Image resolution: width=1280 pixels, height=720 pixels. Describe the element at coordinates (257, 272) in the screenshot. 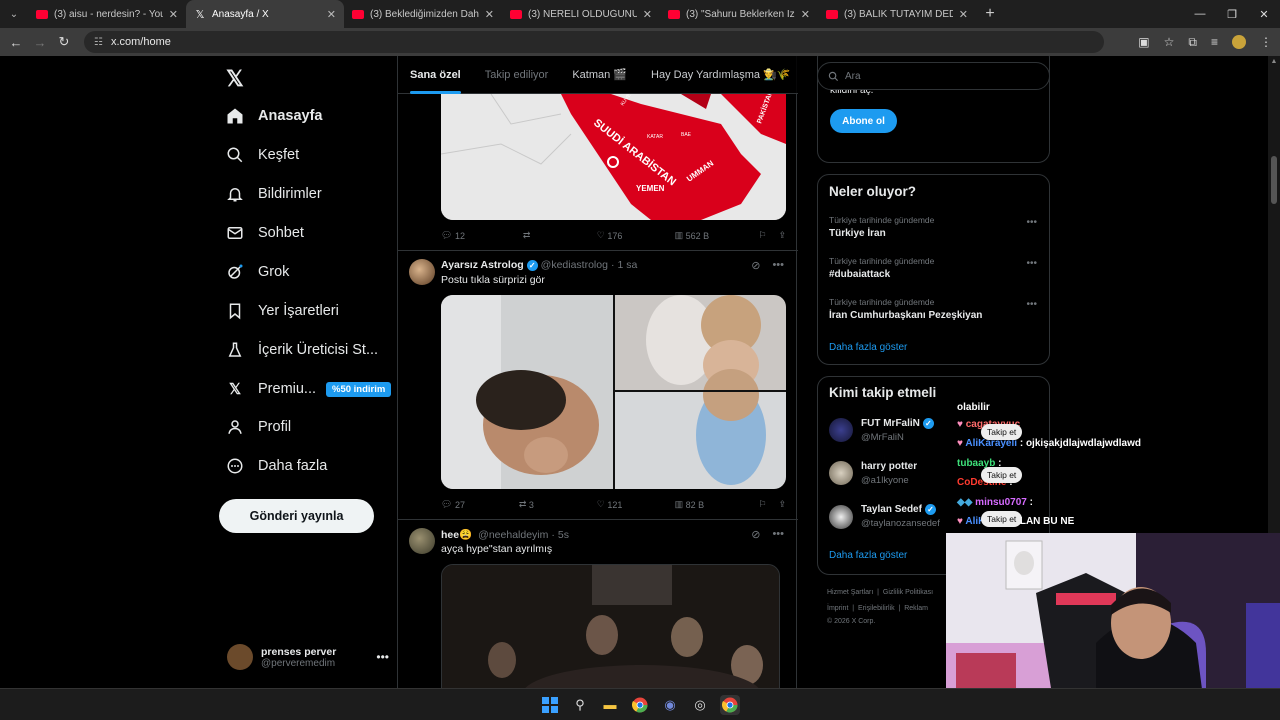

I see `sidebar-item-grok: Grok` at that location.